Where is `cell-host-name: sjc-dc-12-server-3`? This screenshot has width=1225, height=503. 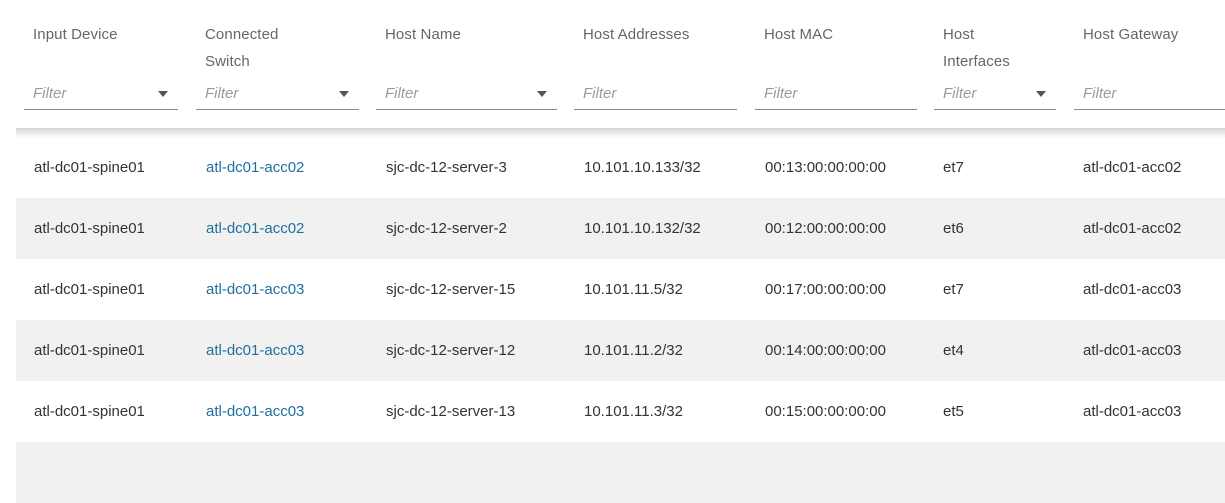
cell-host-name: sjc-dc-12-server-3 is located at coordinates (446, 167).